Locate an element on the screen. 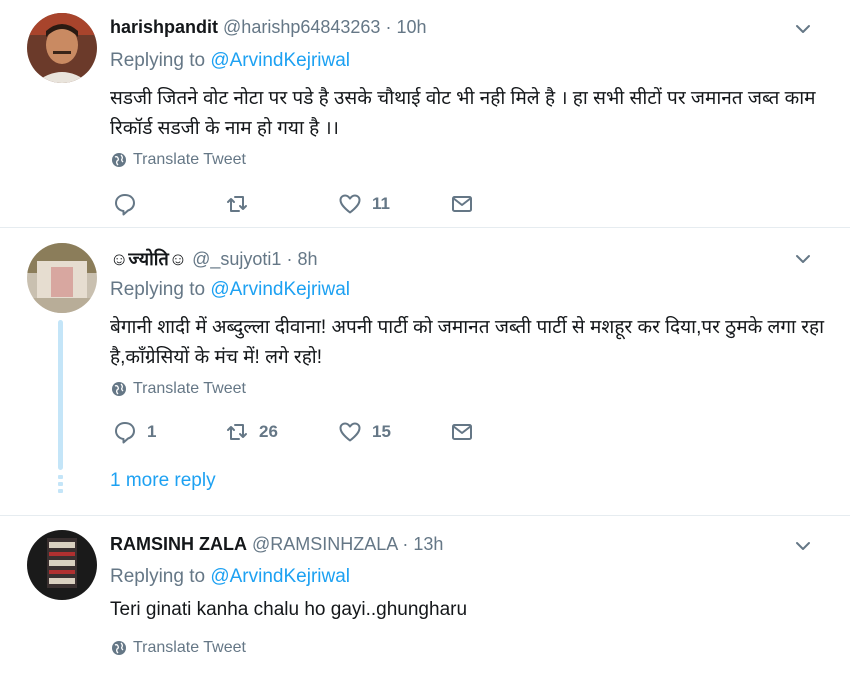 Image resolution: width=850 pixels, height=675 pixels. thread-dots is located at coordinates (60, 485).